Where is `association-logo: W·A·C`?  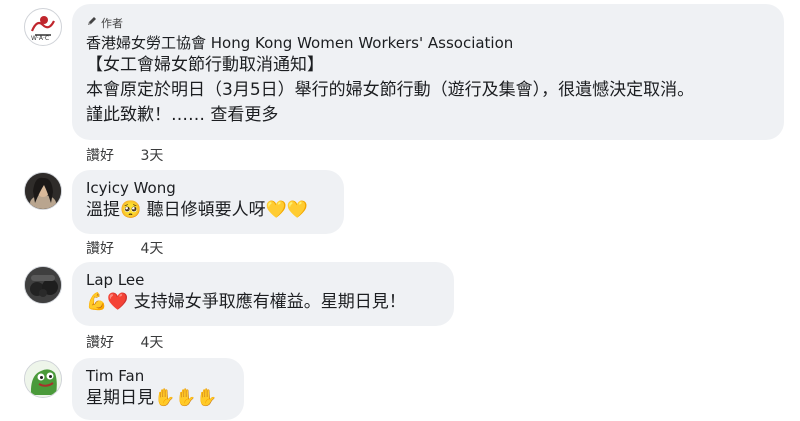
association-logo: W·A·C is located at coordinates (43, 27).